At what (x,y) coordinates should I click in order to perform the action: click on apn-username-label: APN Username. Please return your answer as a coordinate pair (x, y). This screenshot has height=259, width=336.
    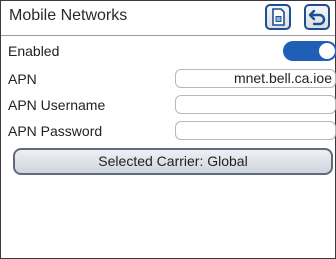
    Looking at the image, I should click on (57, 105).